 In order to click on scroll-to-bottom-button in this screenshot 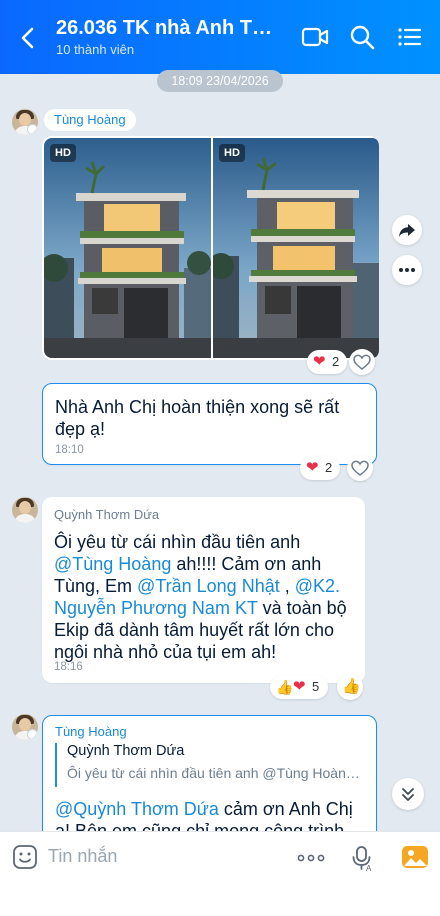, I will do `click(408, 794)`.